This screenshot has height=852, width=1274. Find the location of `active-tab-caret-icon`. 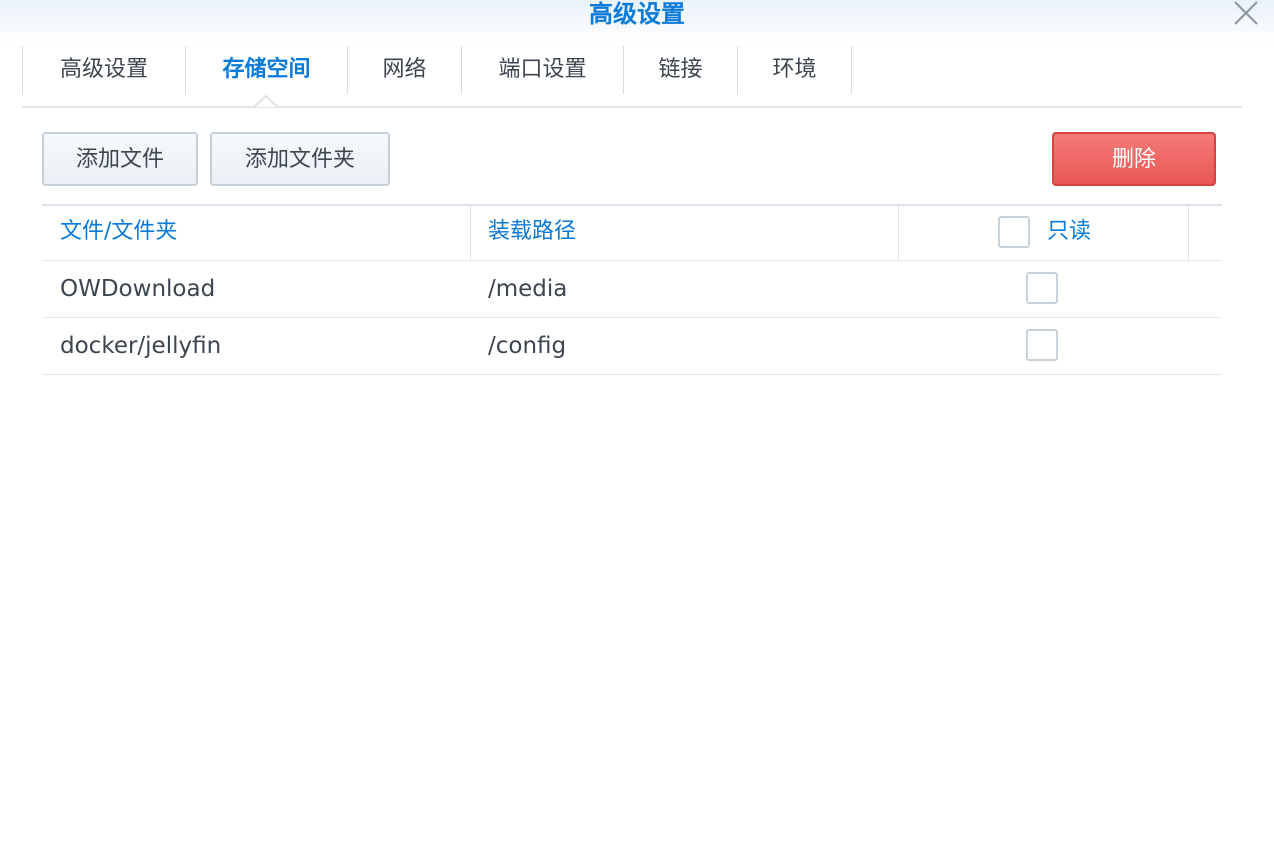

active-tab-caret-icon is located at coordinates (266, 101).